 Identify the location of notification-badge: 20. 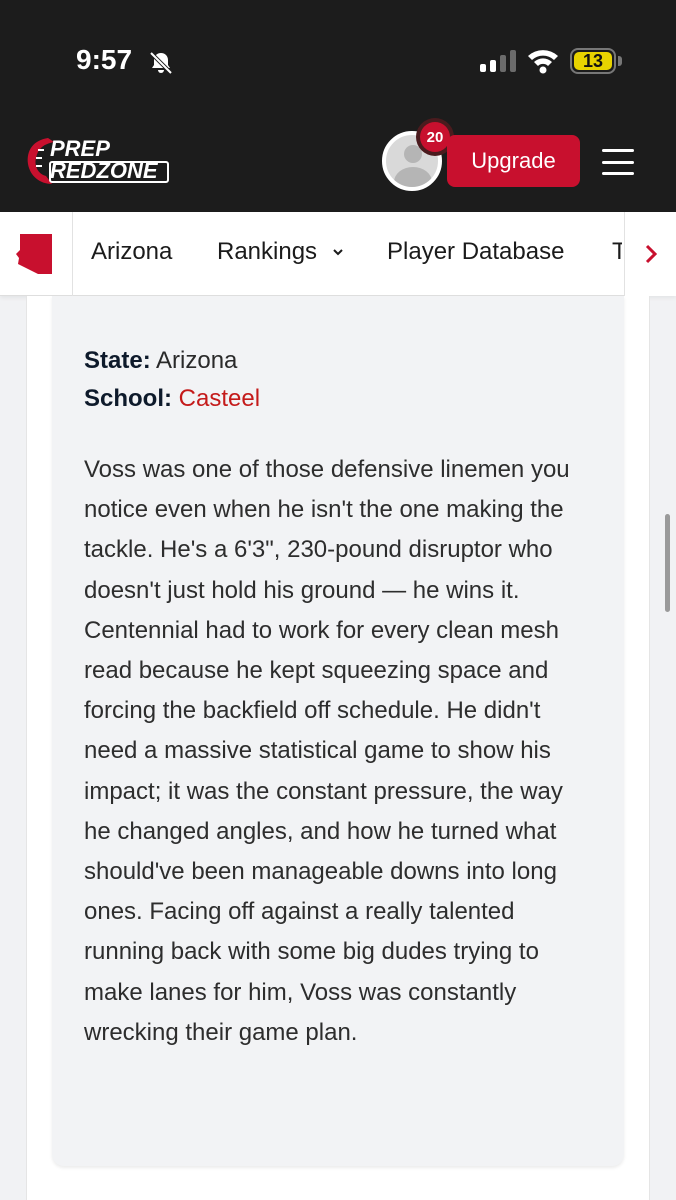
(435, 137).